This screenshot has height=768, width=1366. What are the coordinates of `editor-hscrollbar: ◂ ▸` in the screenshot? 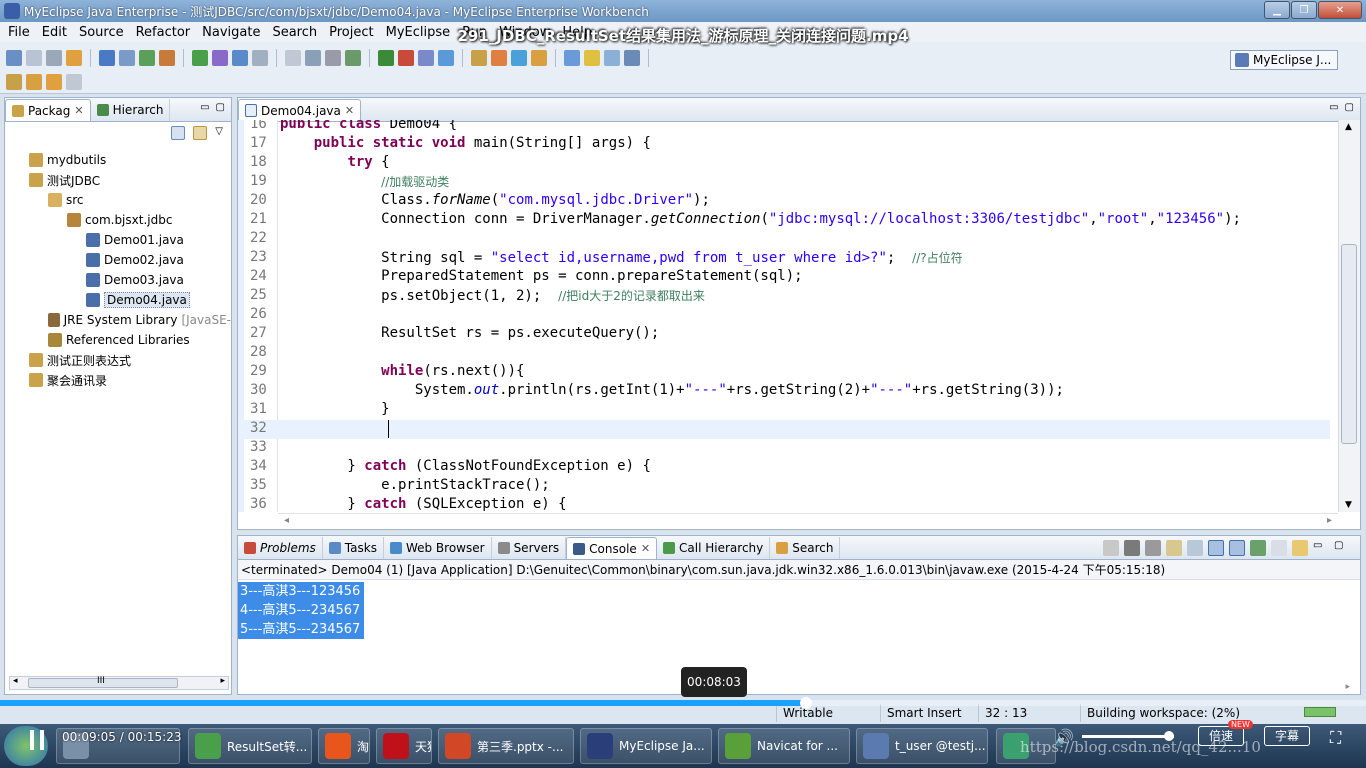 It's located at (808, 521).